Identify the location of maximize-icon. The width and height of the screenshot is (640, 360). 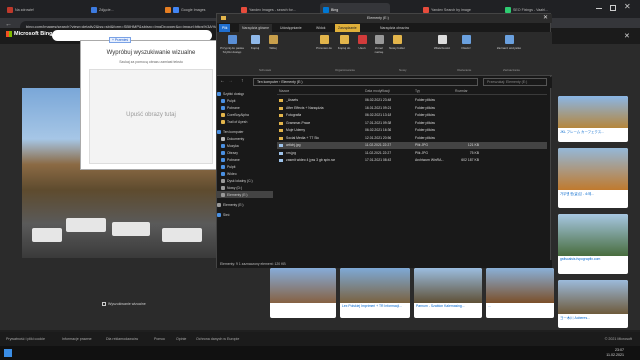
(613, 8).